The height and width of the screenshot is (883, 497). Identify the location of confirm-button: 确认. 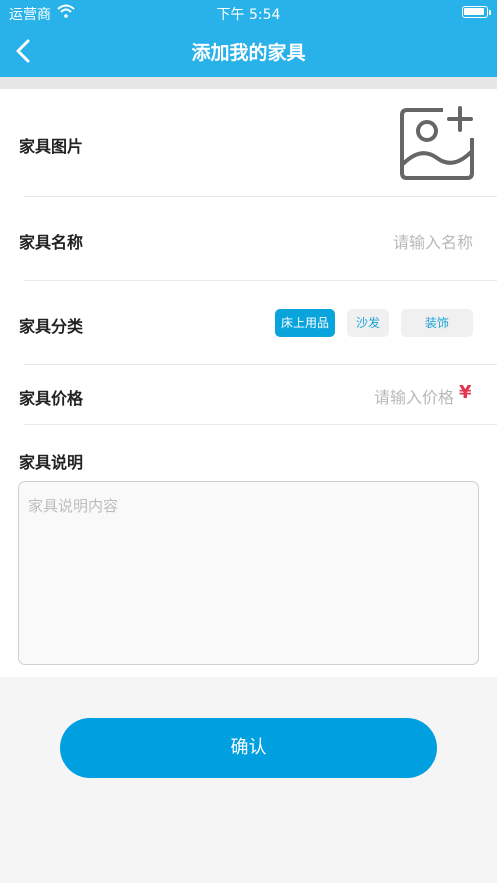
(248, 748).